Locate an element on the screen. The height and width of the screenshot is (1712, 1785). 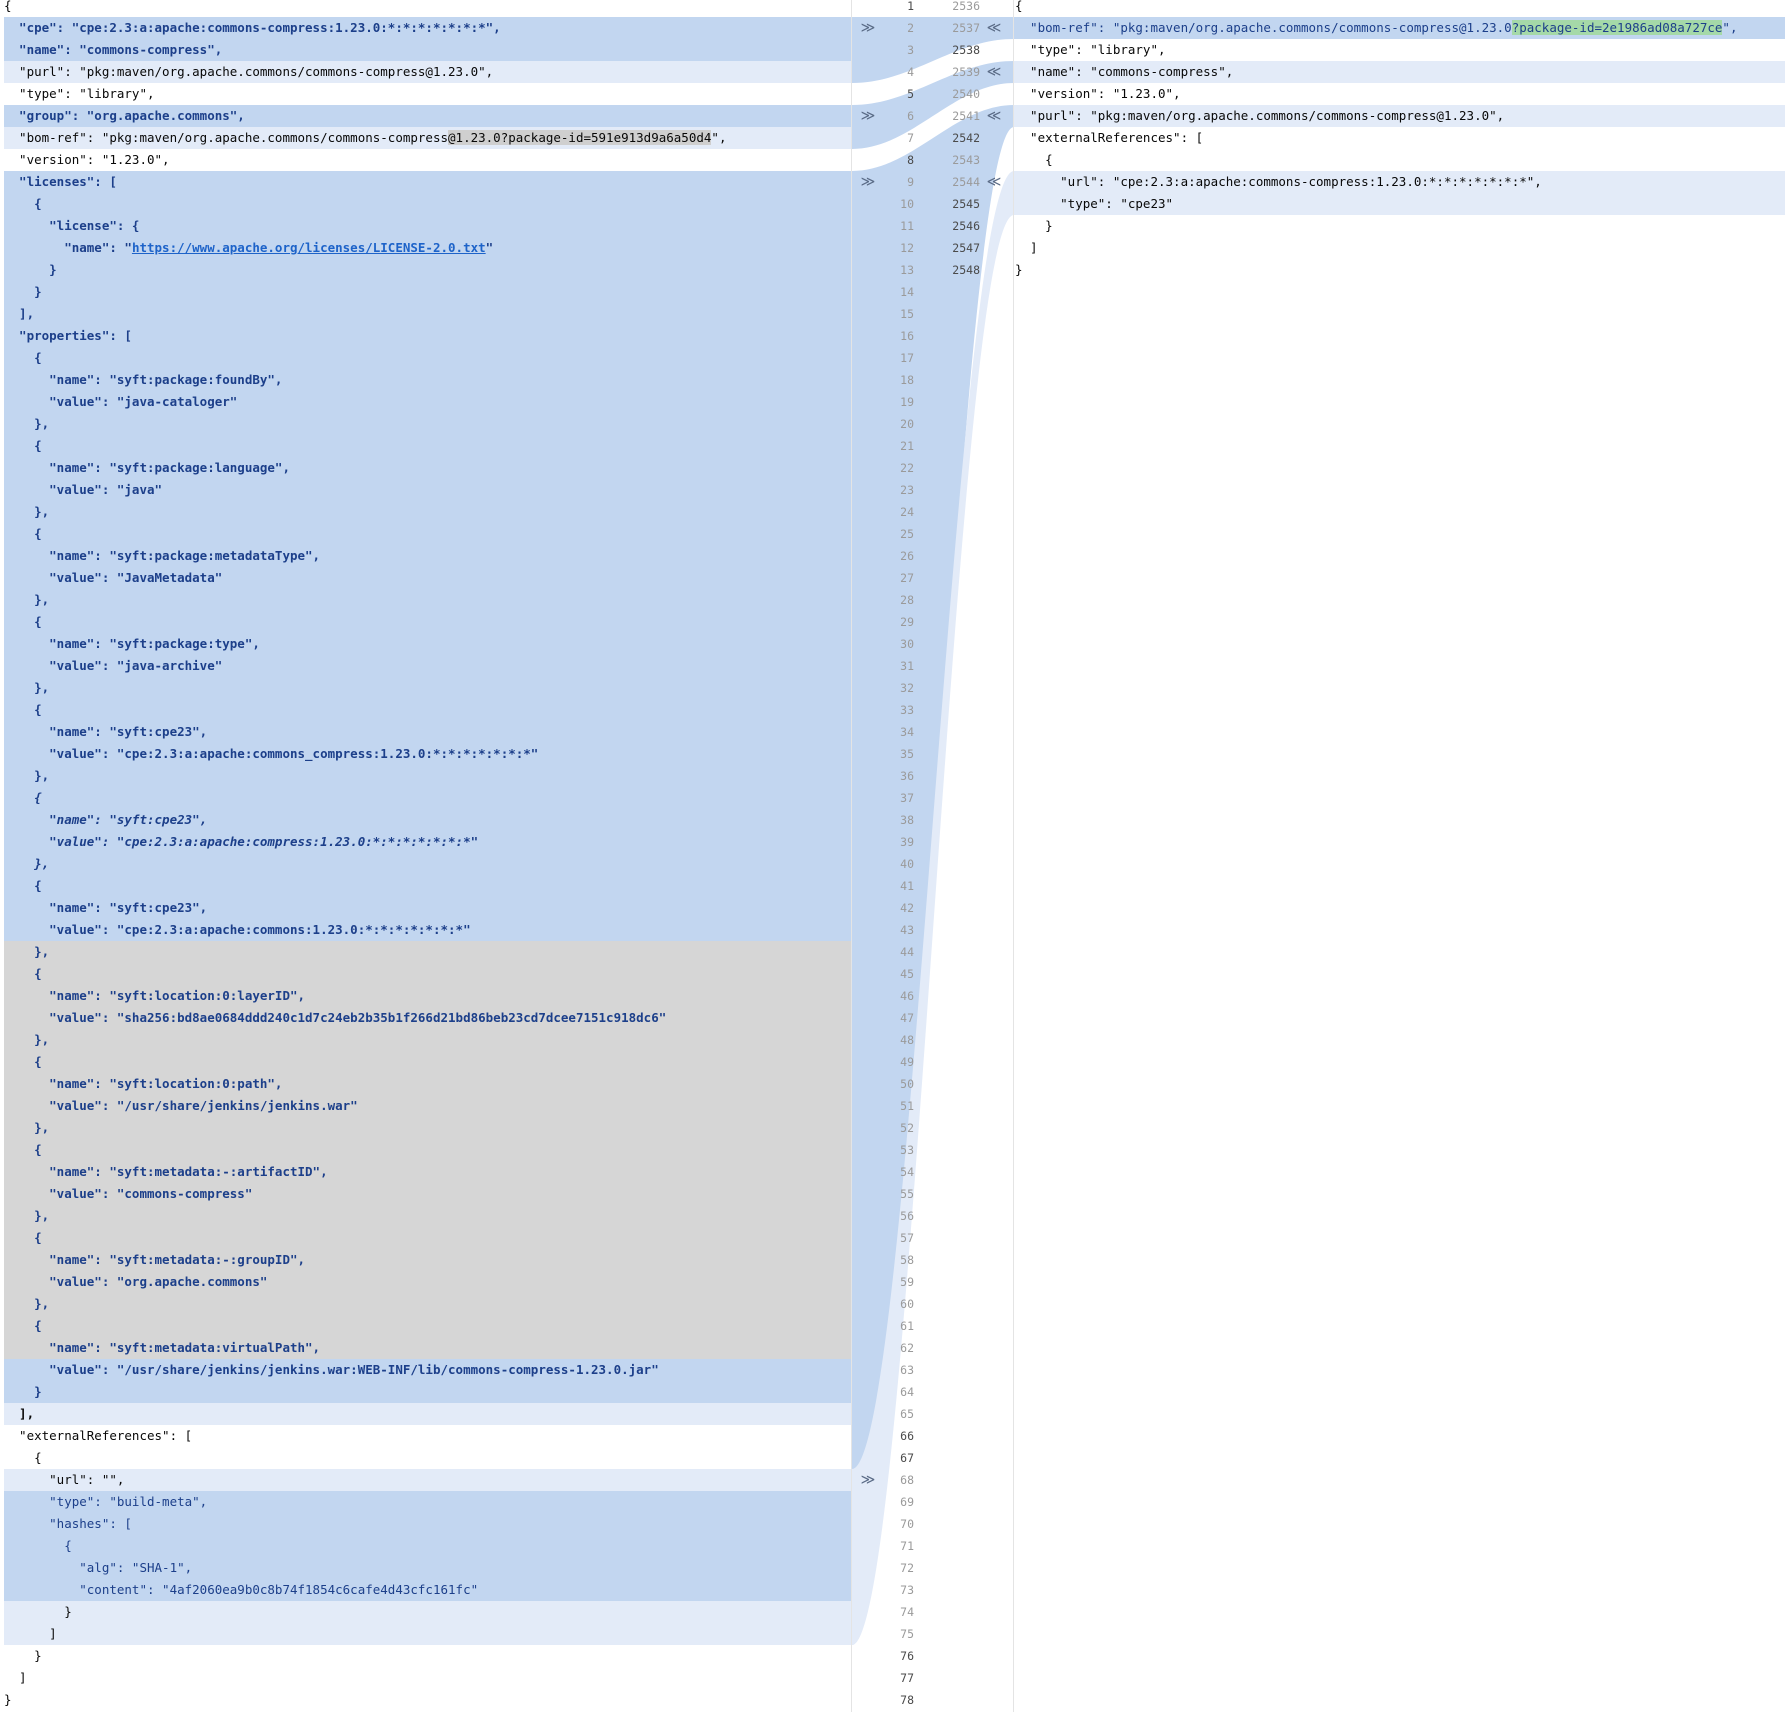
left-code-line: "url": "", is located at coordinates (427, 1480).